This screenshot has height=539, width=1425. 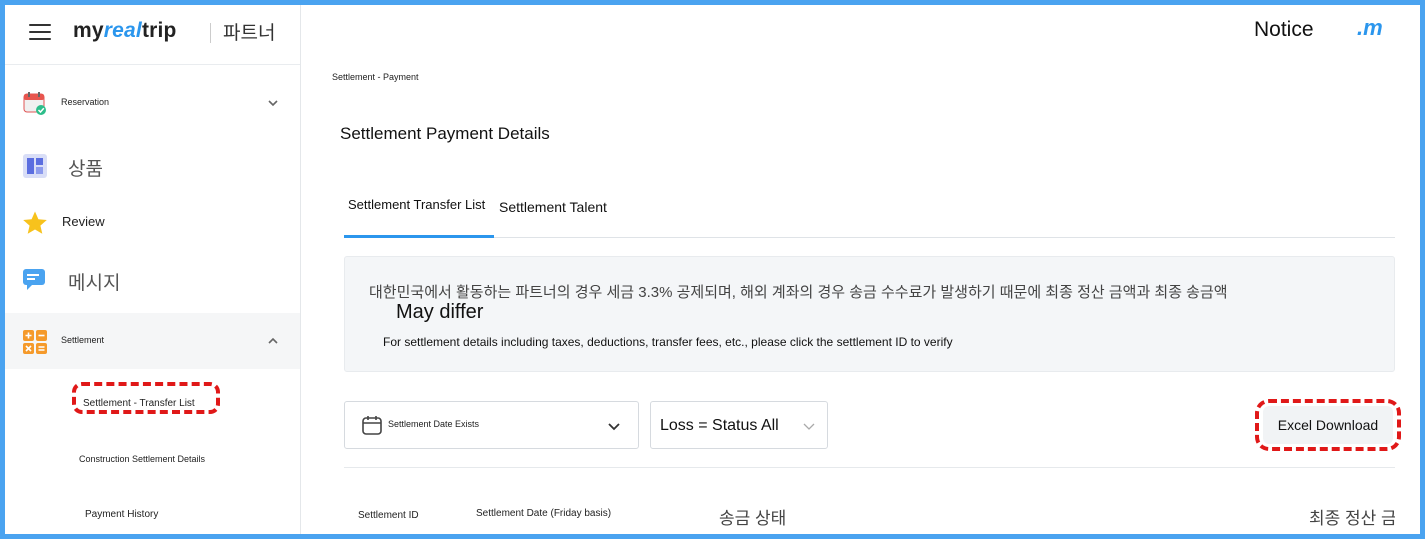 I want to click on info-text-differ: May differ, so click(x=440, y=312).